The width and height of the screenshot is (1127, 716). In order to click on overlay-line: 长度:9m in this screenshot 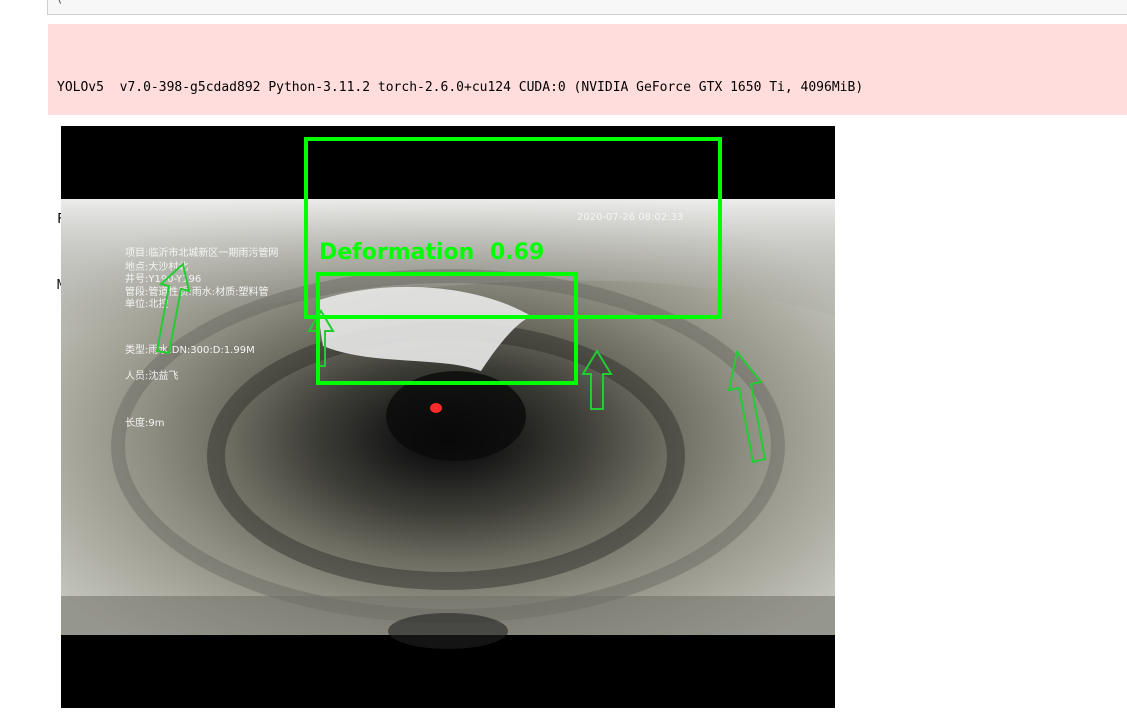, I will do `click(144, 422)`.